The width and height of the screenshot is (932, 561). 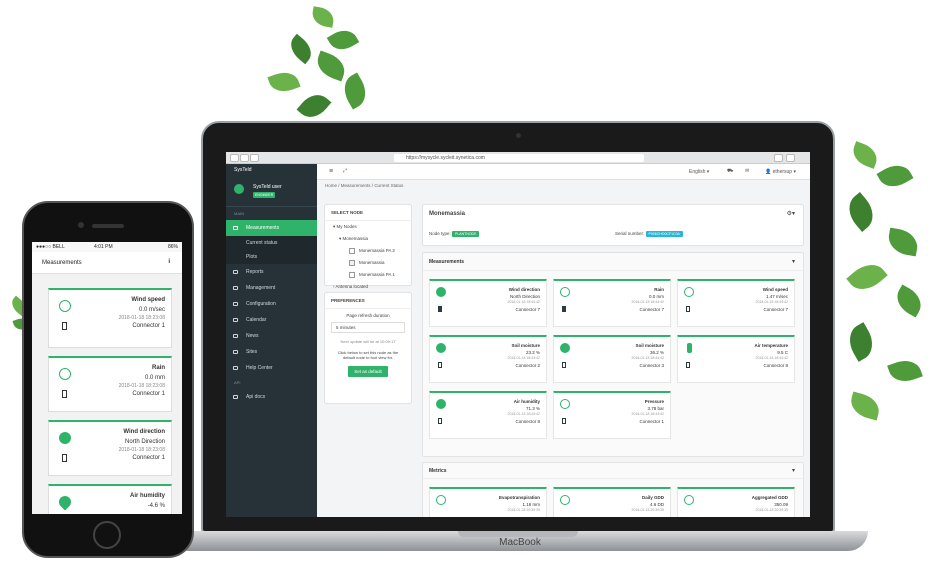 I want to click on tree-my-nodes: ▾ My Nodes, so click(x=368, y=227).